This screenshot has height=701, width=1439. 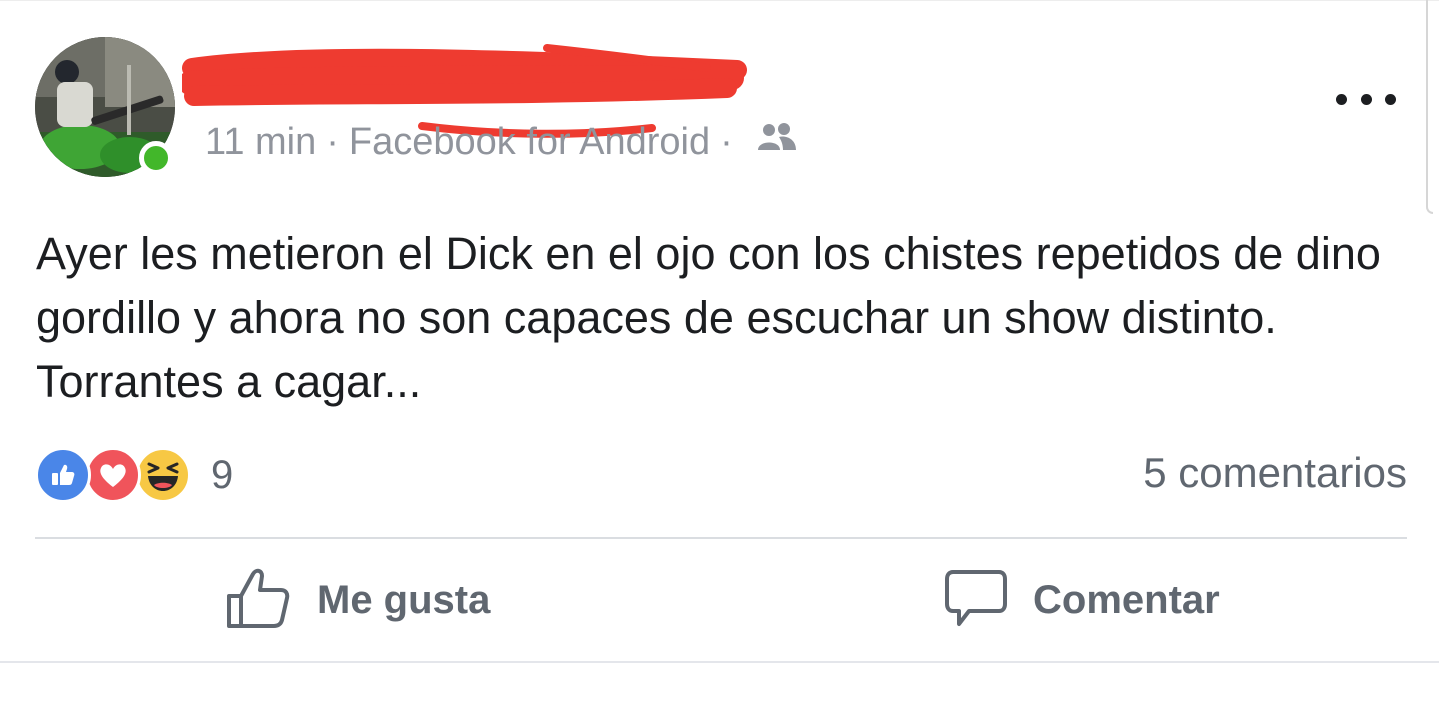 I want to click on screen-edge, so click(x=1429, y=107).